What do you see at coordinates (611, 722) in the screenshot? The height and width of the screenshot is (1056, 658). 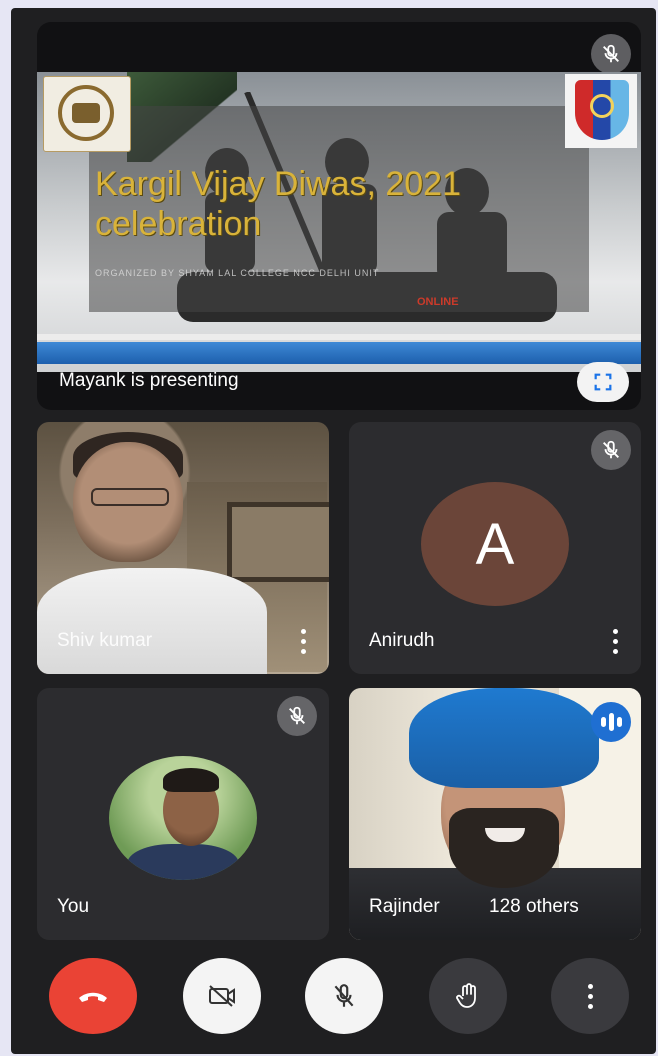 I see `speaking-indicator-icon` at bounding box center [611, 722].